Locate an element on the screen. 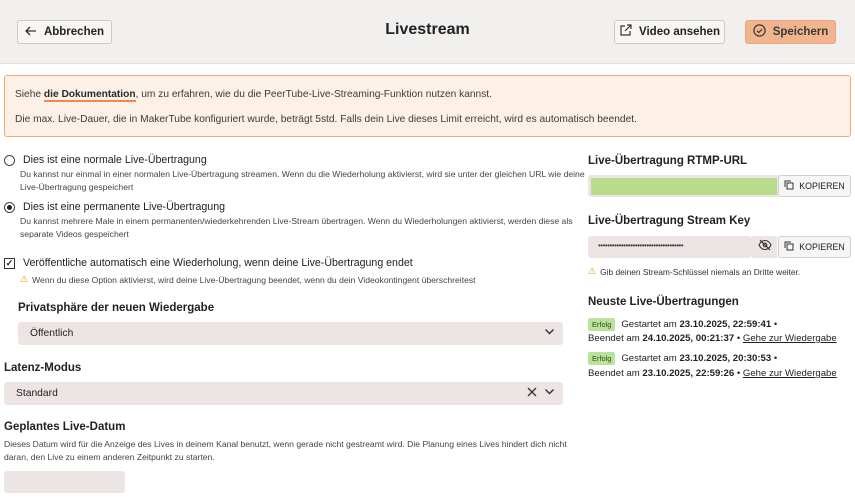  rtmp-url-field is located at coordinates (684, 186).